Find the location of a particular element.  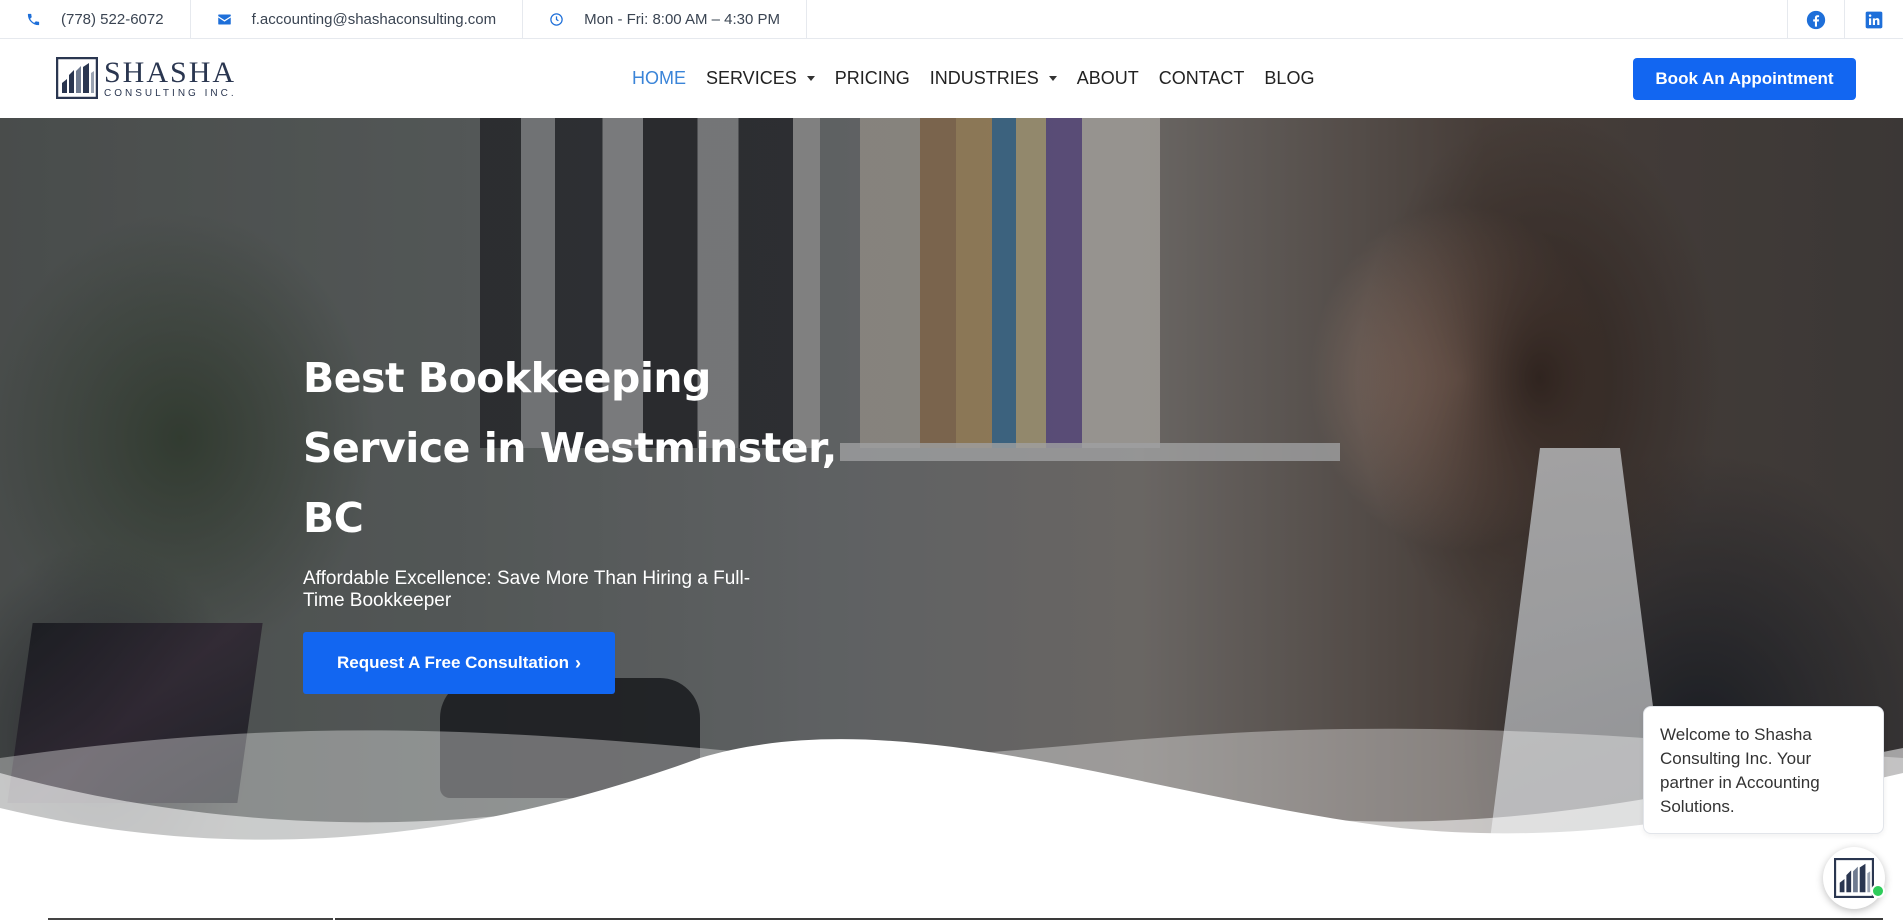

envelope-icon is located at coordinates (224, 19).